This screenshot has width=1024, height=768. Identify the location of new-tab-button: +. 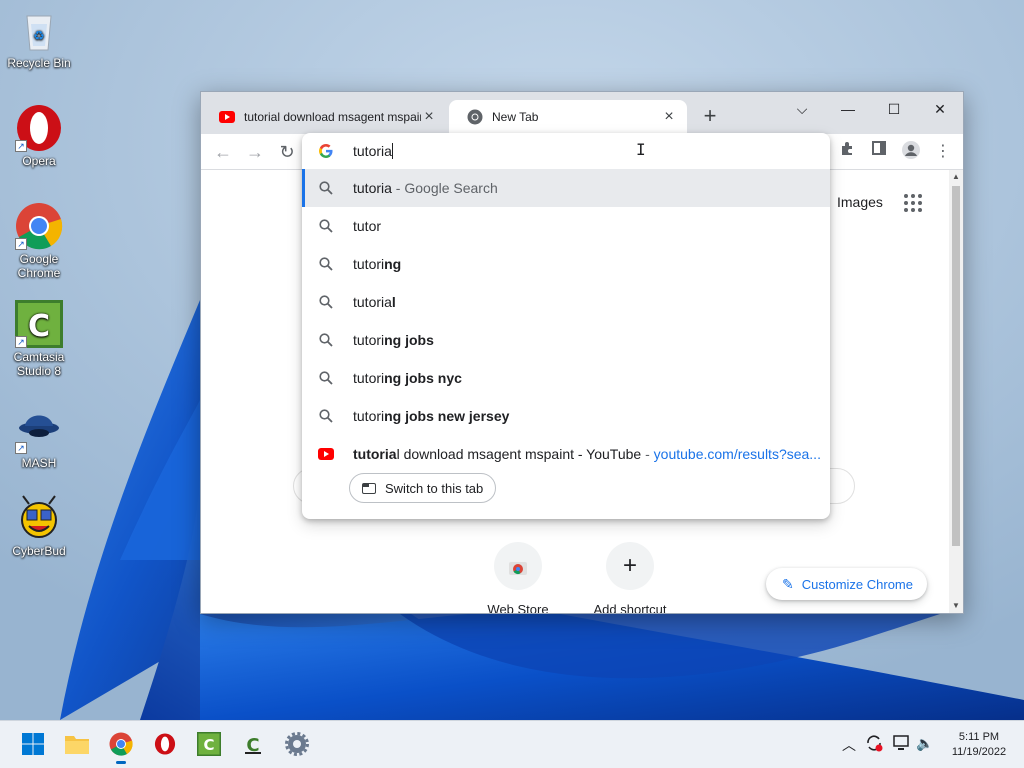
(710, 116).